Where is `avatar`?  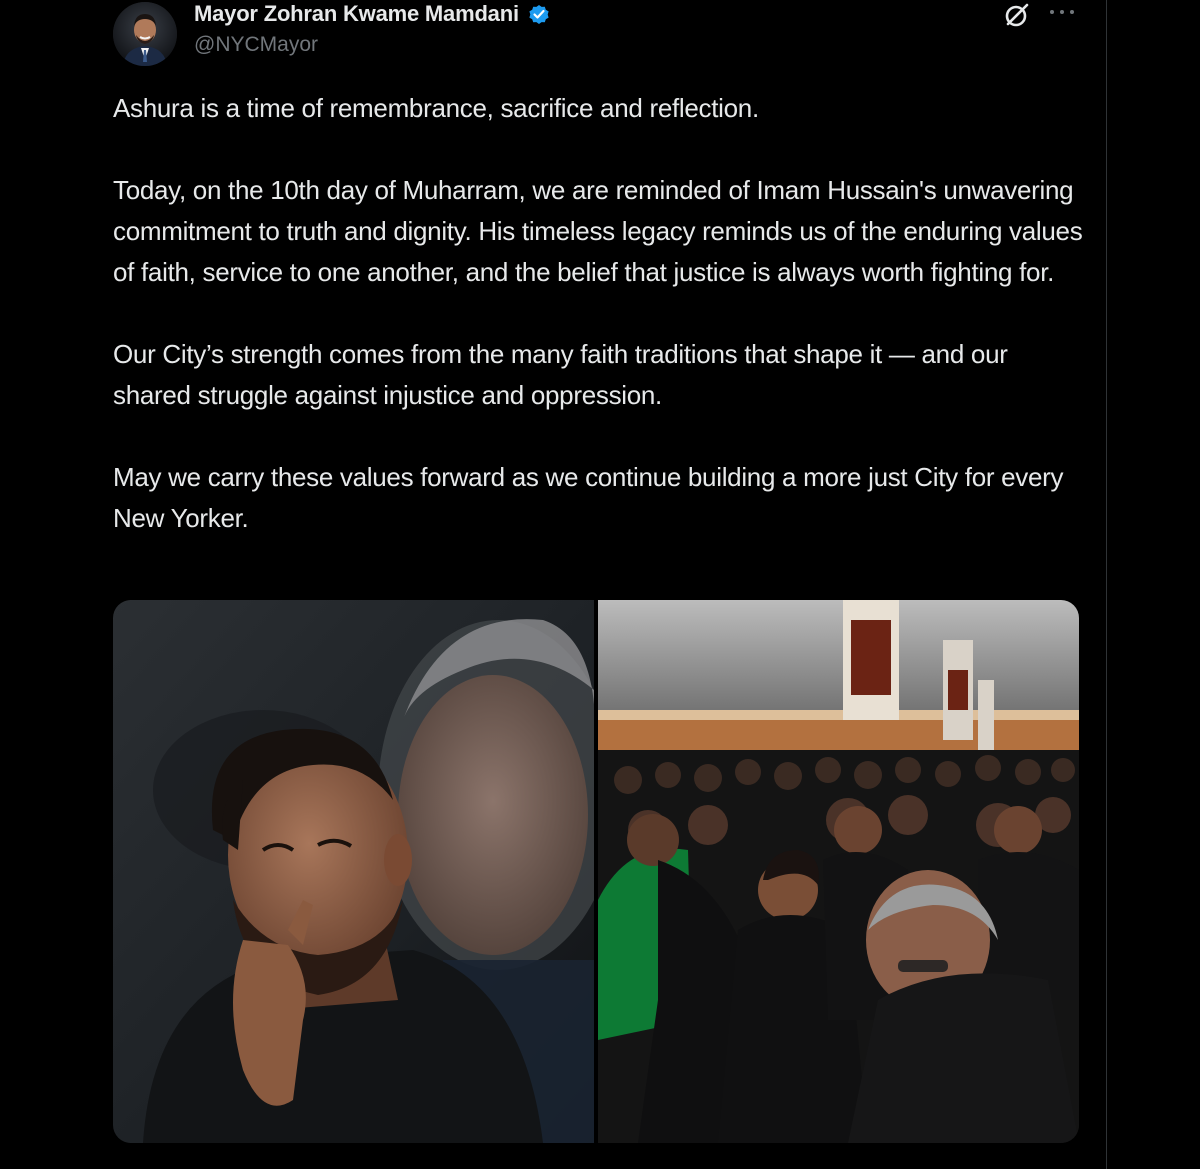
avatar is located at coordinates (145, 34).